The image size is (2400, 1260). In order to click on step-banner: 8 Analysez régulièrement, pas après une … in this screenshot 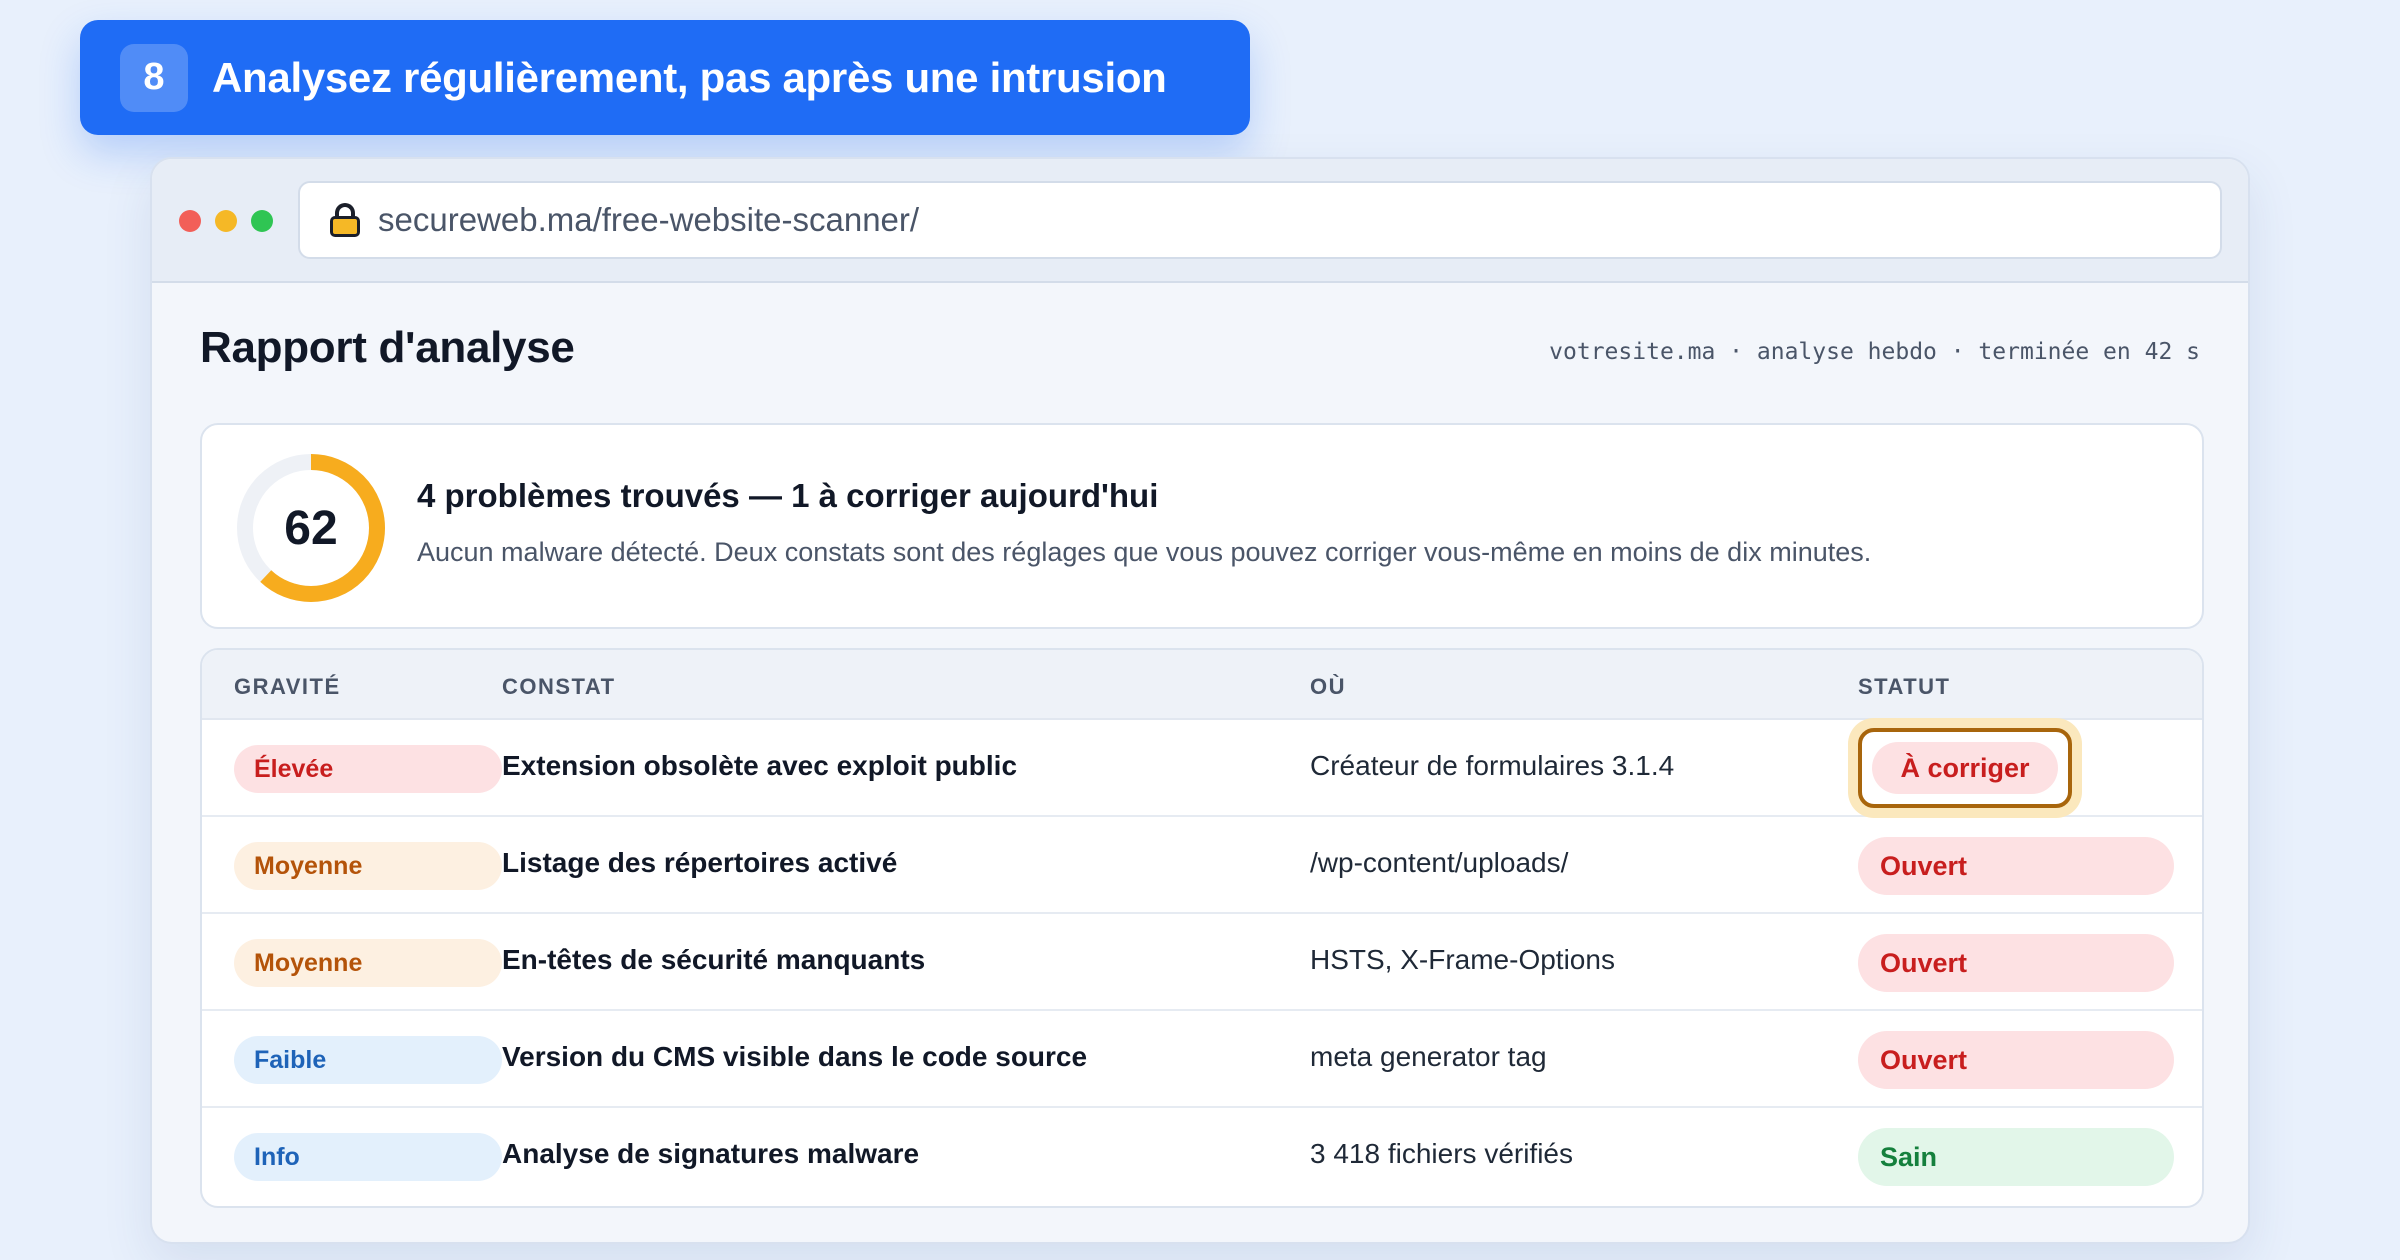, I will do `click(665, 77)`.